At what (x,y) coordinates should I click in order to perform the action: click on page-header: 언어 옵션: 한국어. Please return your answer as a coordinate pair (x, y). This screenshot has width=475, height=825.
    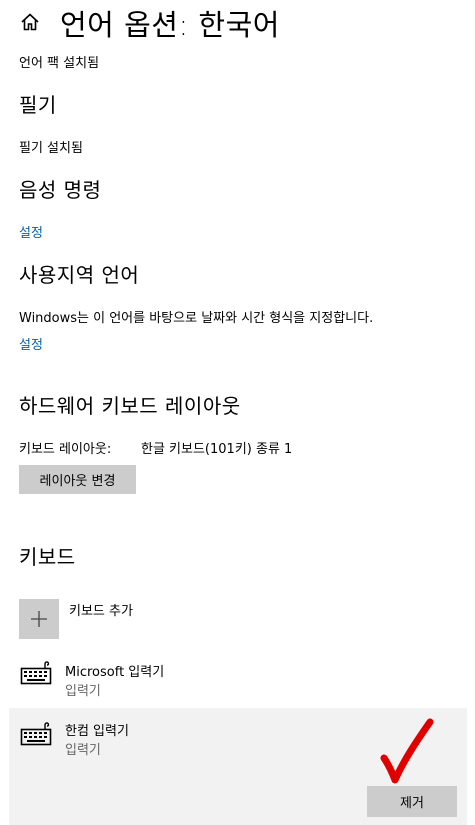
    Looking at the image, I should click on (237, 22).